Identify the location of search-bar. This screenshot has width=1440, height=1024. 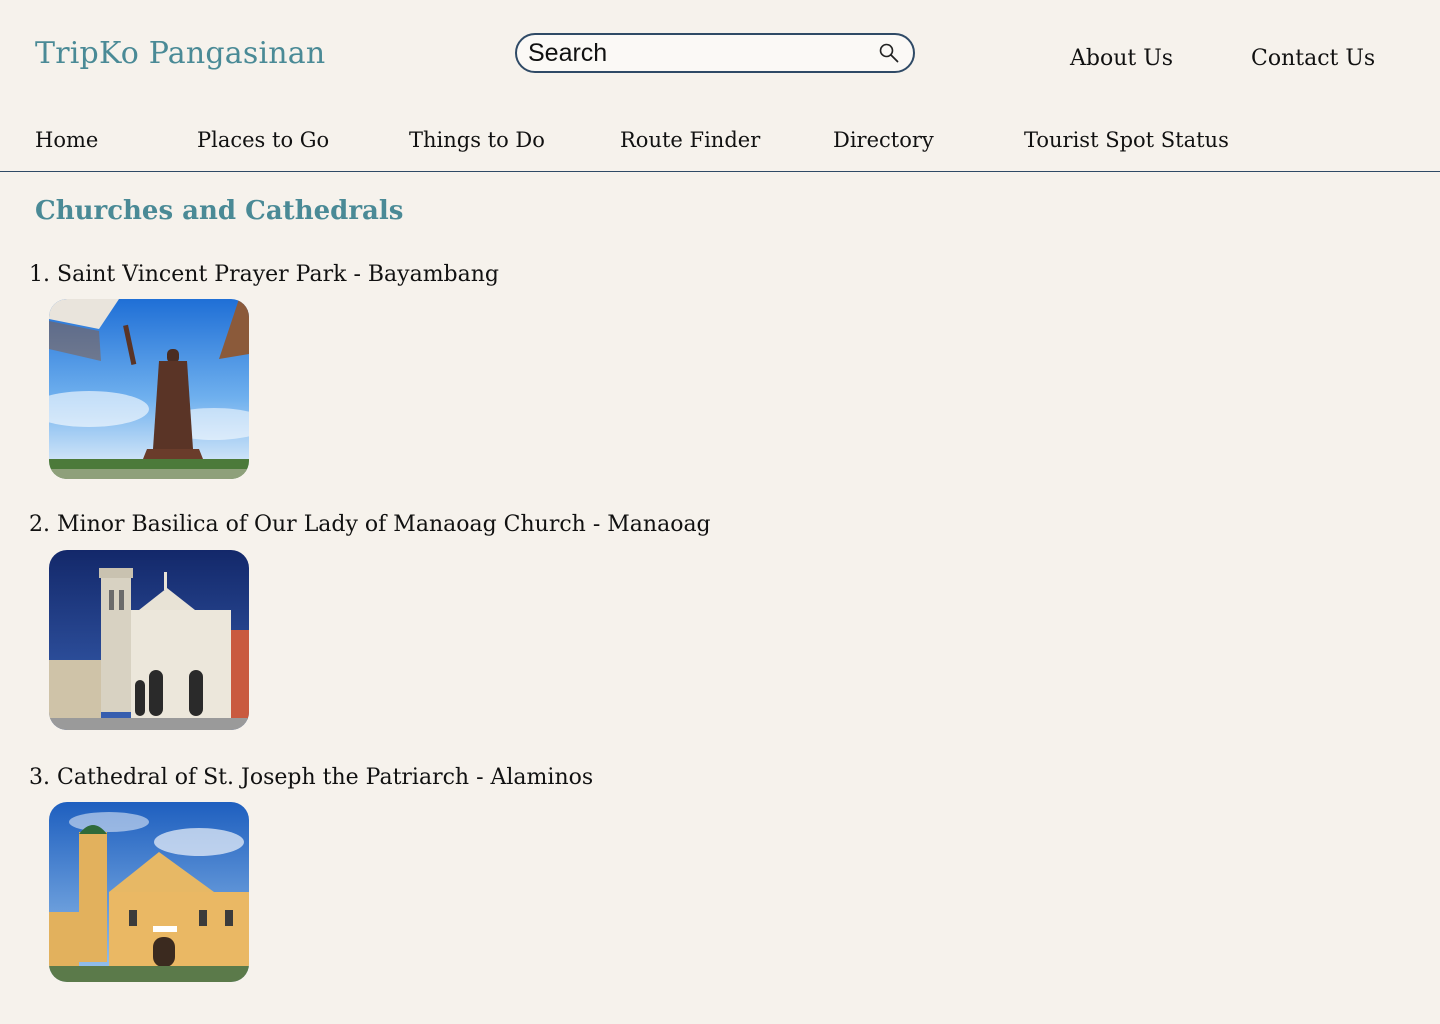
(715, 53).